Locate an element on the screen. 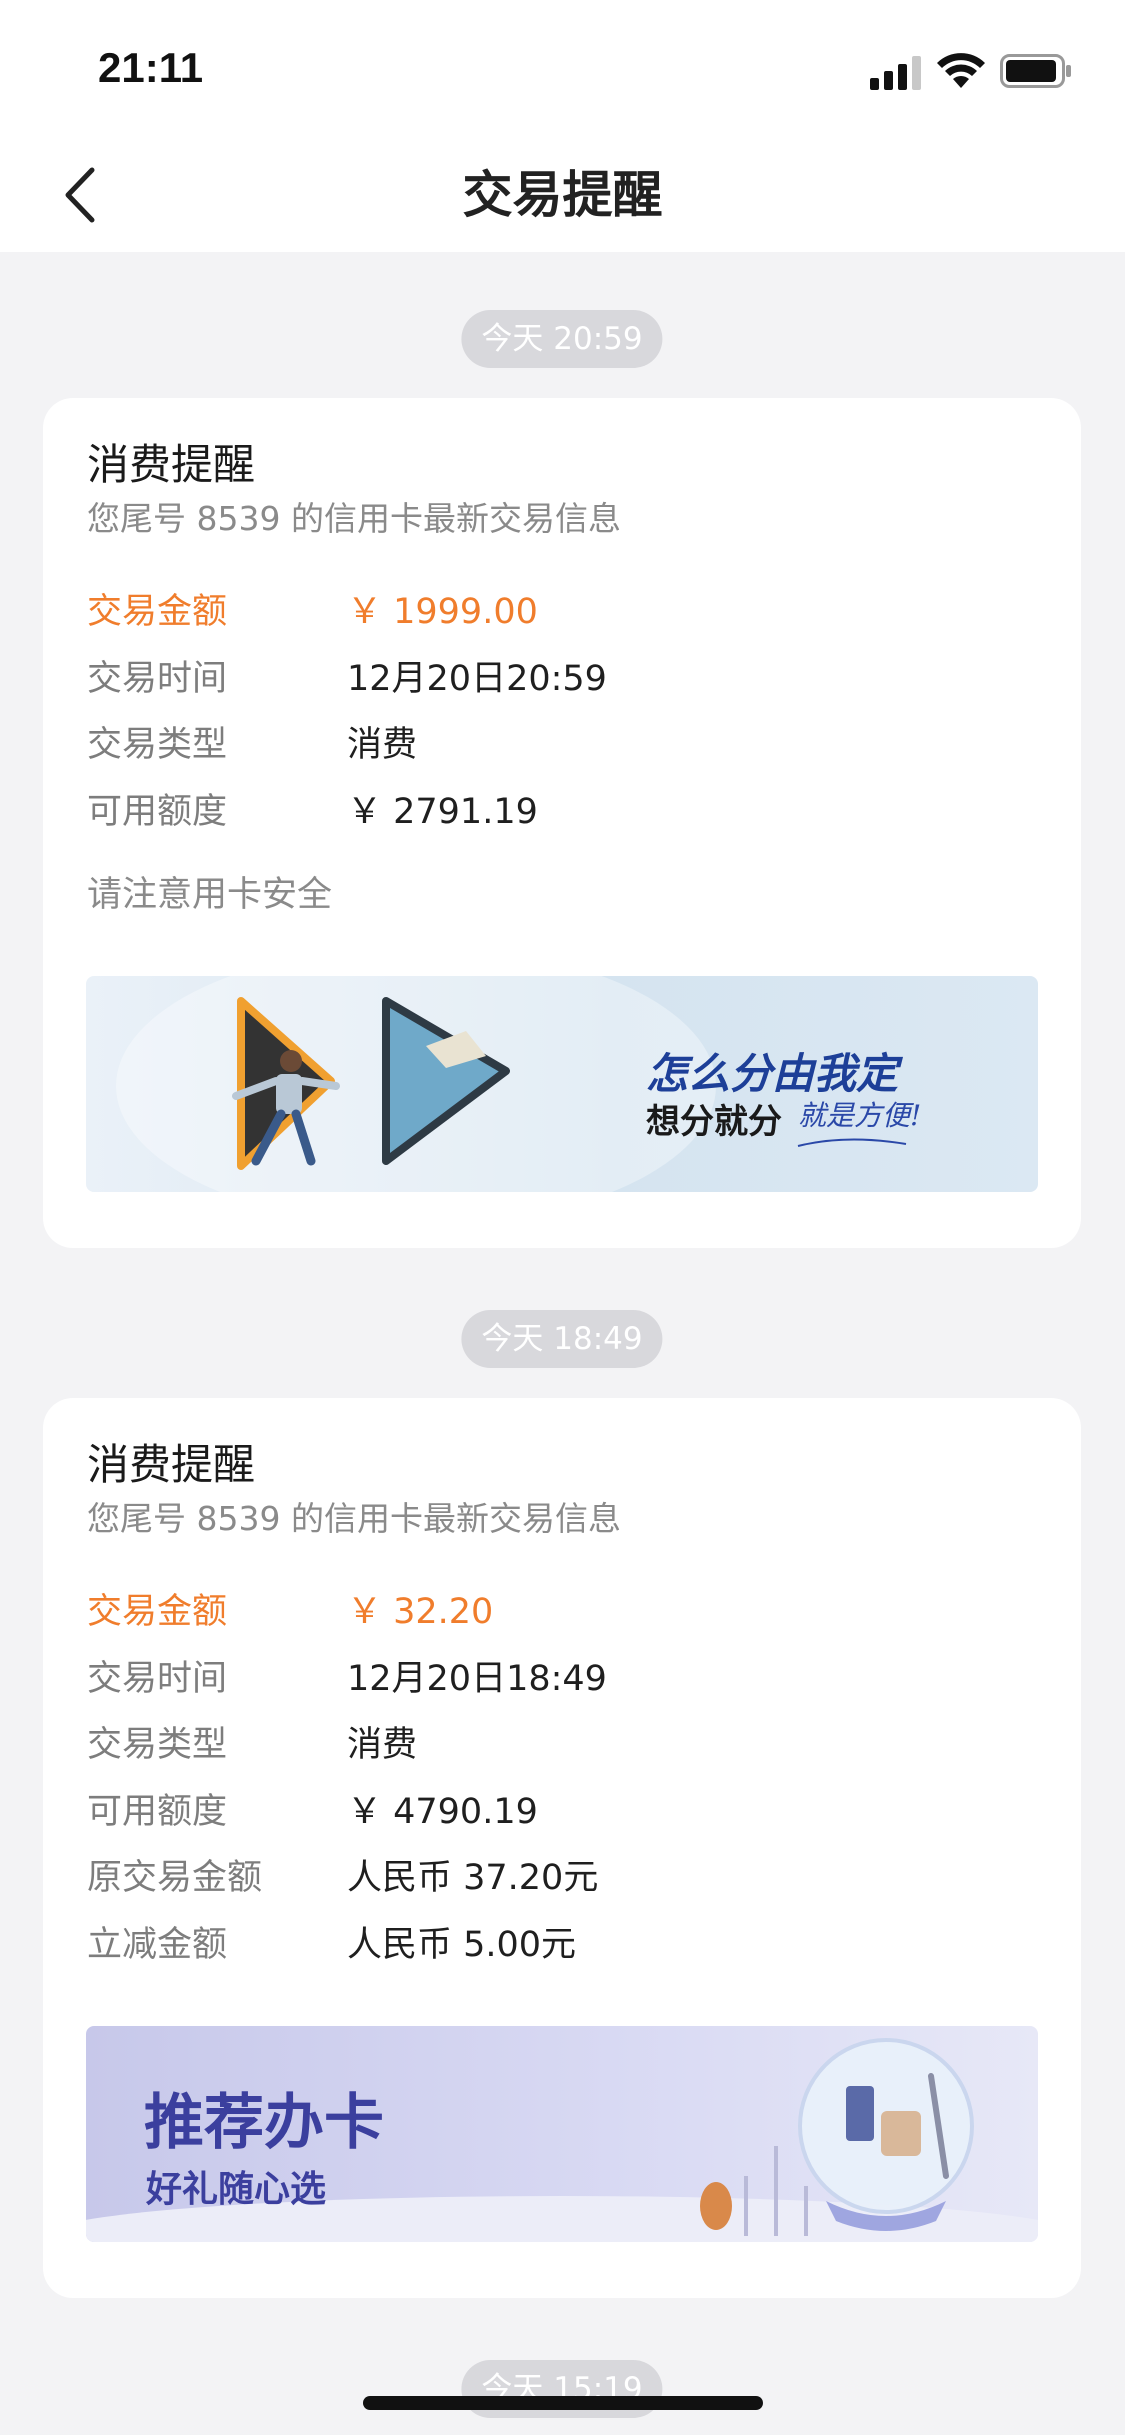 The image size is (1125, 2435). detail-row-amount: 交易金额 ￥ 1999.00 is located at coordinates (562, 617).